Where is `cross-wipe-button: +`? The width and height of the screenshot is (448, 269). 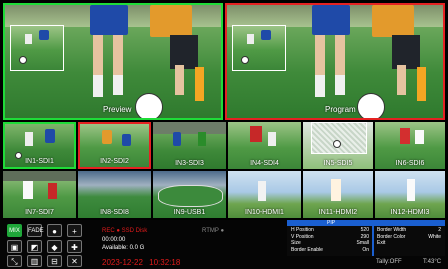
cross-wipe-button: + is located at coordinates (74, 230).